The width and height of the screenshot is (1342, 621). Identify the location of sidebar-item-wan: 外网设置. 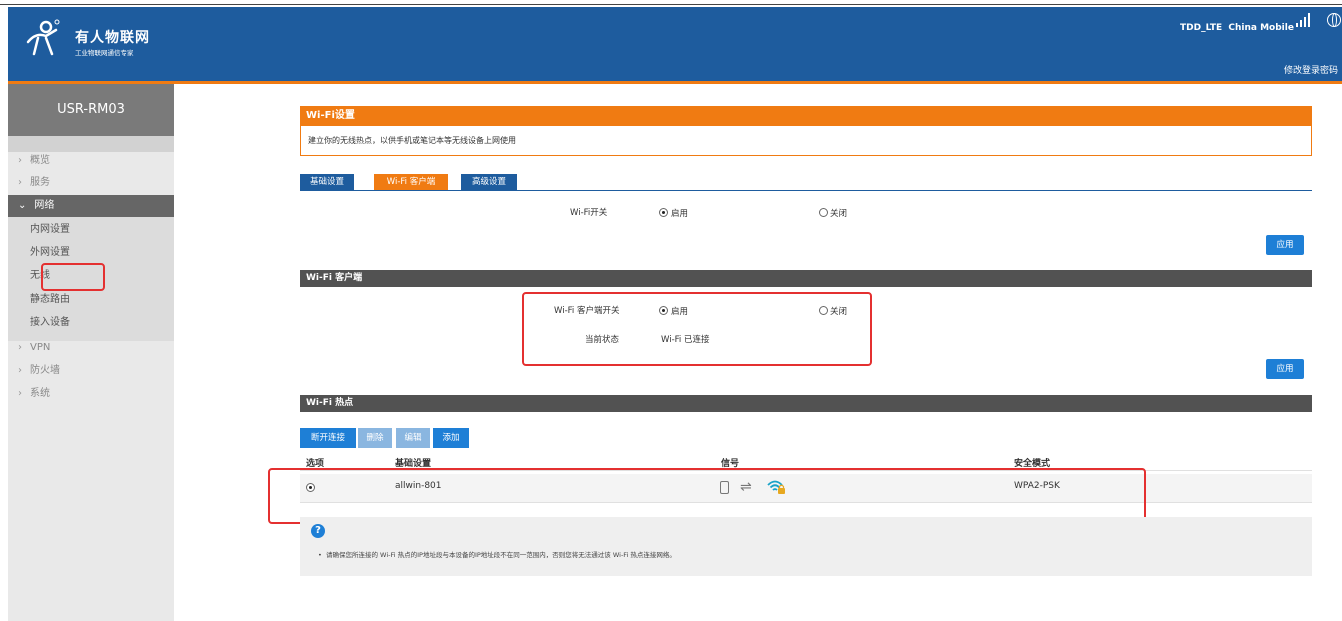
(91, 253).